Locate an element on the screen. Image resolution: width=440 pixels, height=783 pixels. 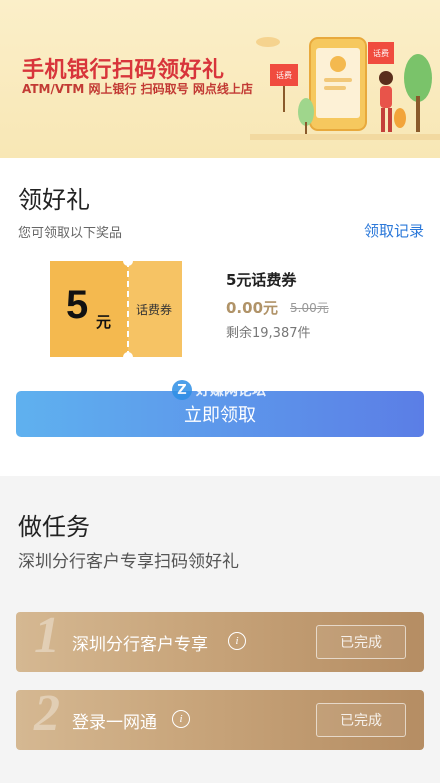
task-label: 登录一网通 is located at coordinates (114, 723).